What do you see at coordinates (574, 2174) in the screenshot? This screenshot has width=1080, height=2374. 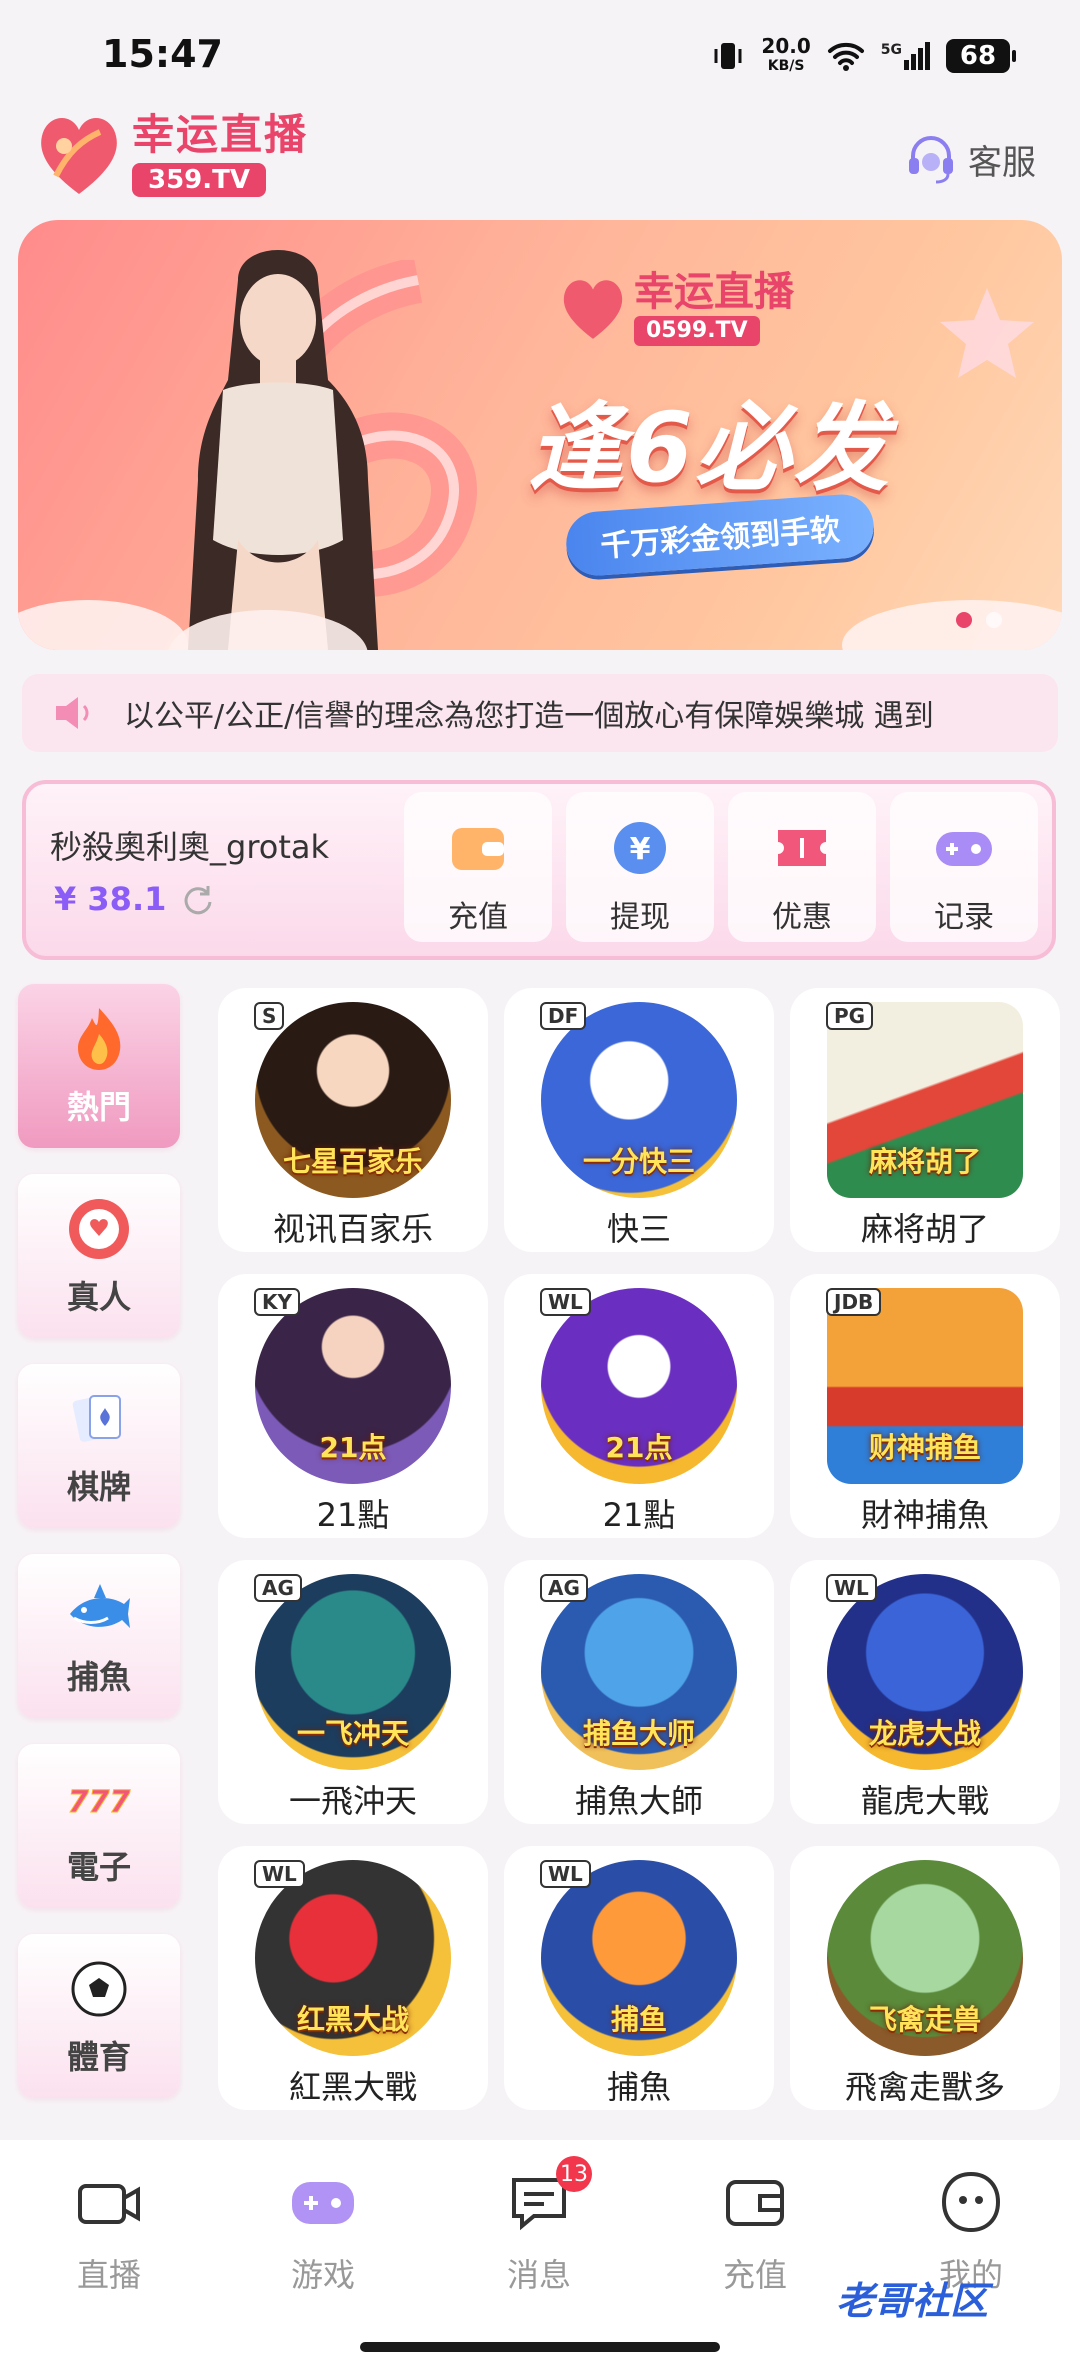 I see `unread-badge: 13` at bounding box center [574, 2174].